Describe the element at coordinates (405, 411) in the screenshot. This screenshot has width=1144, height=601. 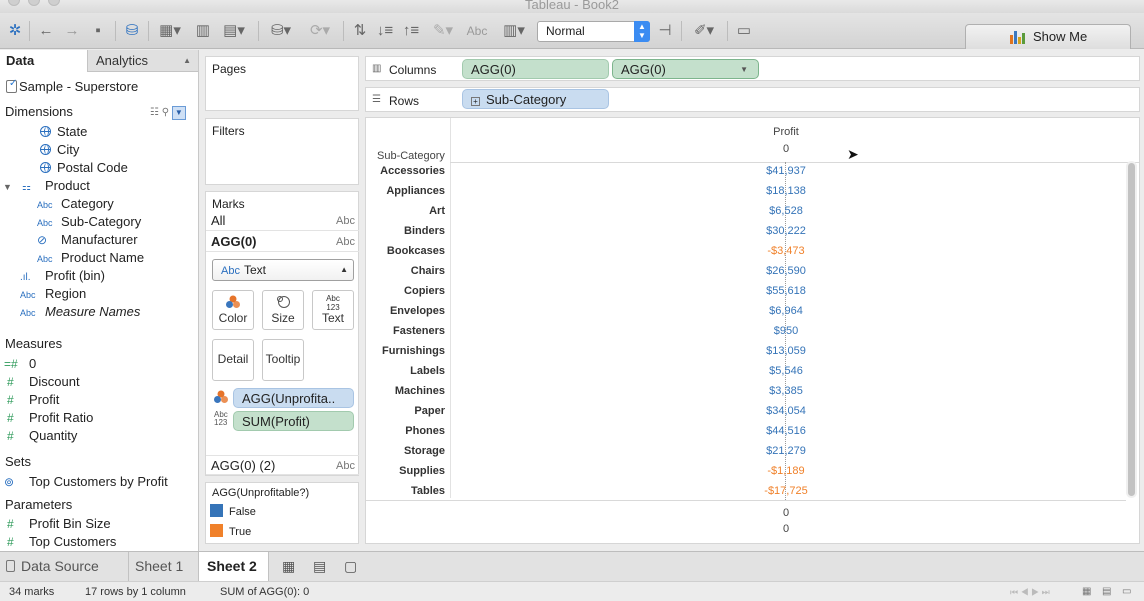
I see `row-label: Paper` at that location.